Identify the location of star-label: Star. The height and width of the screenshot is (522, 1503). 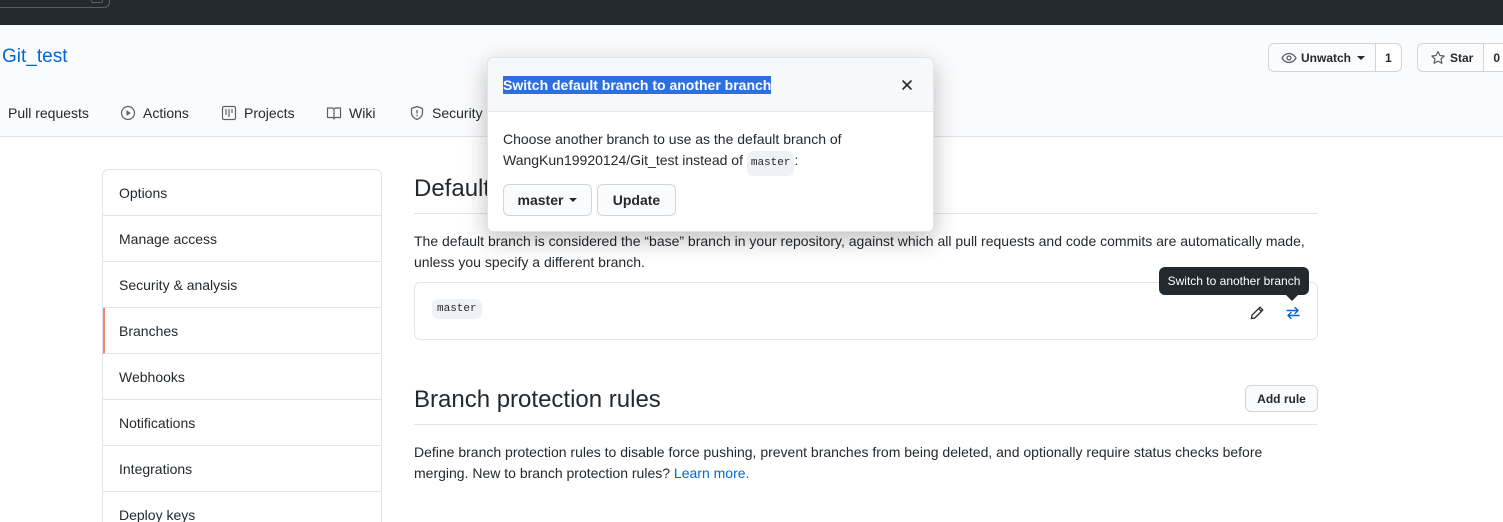
(1462, 57).